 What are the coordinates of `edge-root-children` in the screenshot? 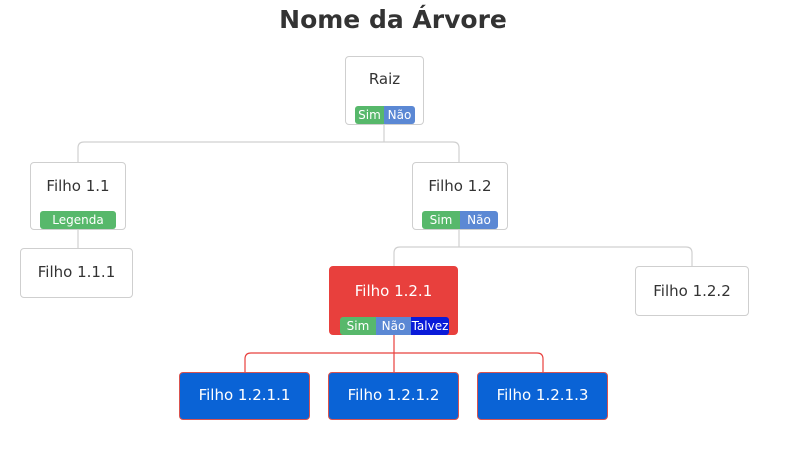 It's located at (268, 143).